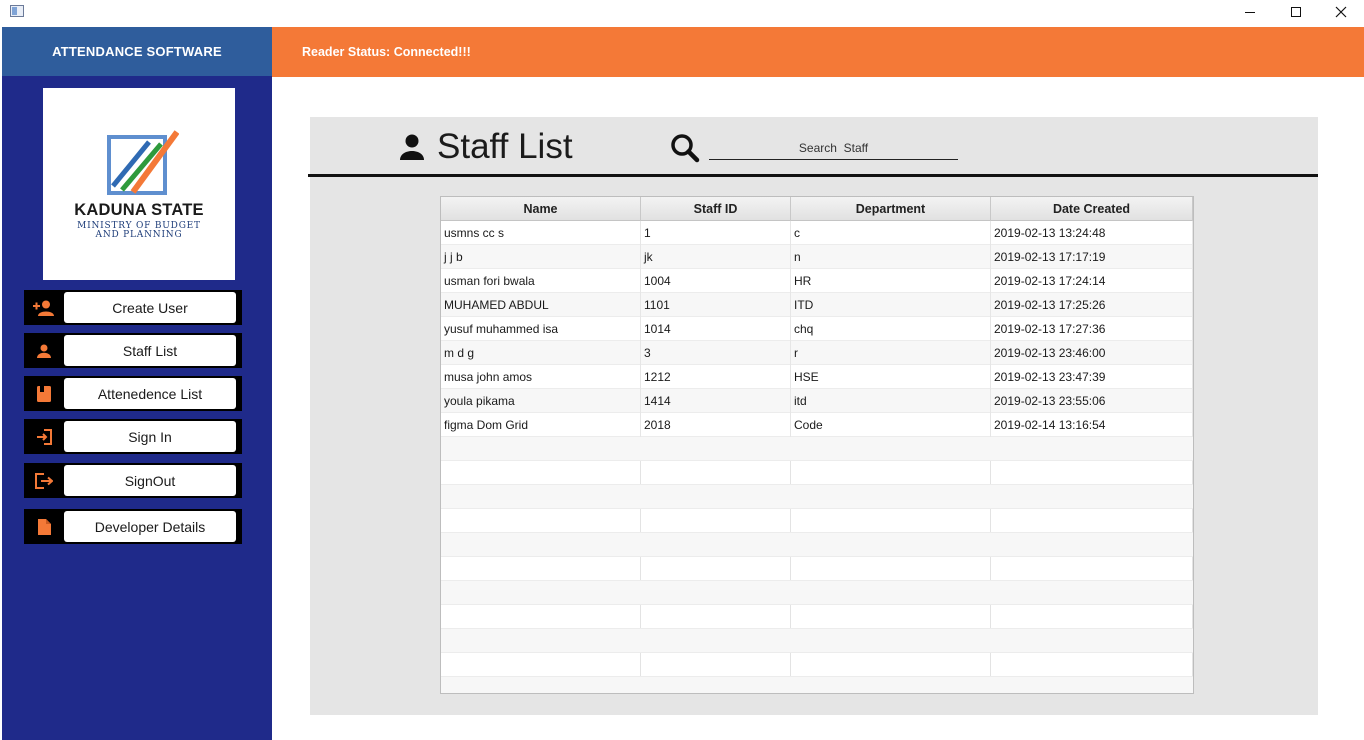 Image resolution: width=1364 pixels, height=740 pixels. Describe the element at coordinates (143, 162) in the screenshot. I see `logo-emblem-icon` at that location.